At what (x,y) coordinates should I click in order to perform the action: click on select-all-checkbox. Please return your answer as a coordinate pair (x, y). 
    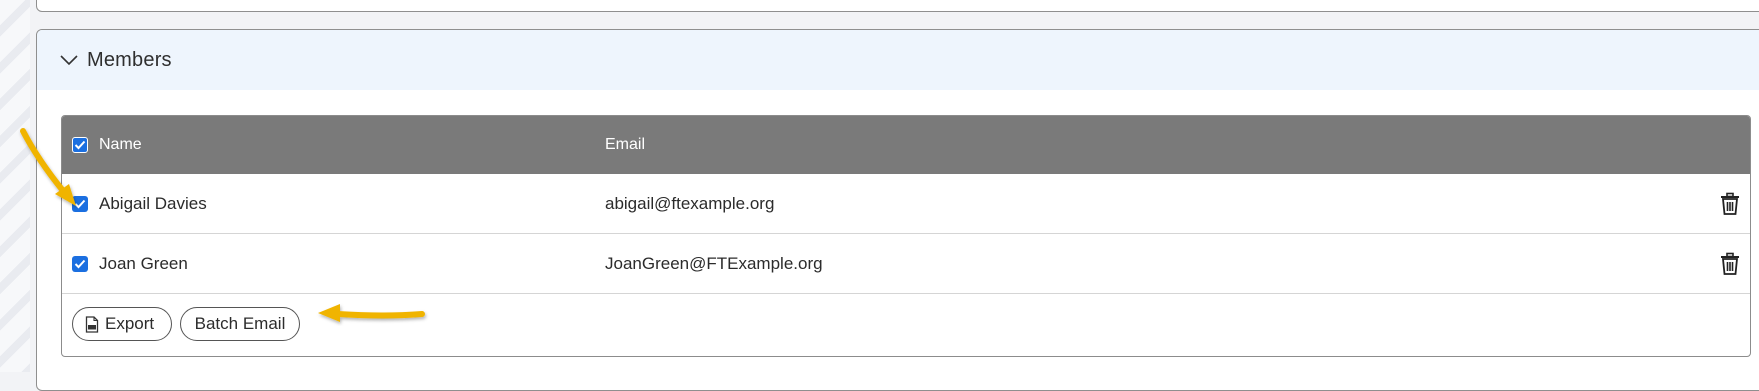
    Looking at the image, I should click on (80, 145).